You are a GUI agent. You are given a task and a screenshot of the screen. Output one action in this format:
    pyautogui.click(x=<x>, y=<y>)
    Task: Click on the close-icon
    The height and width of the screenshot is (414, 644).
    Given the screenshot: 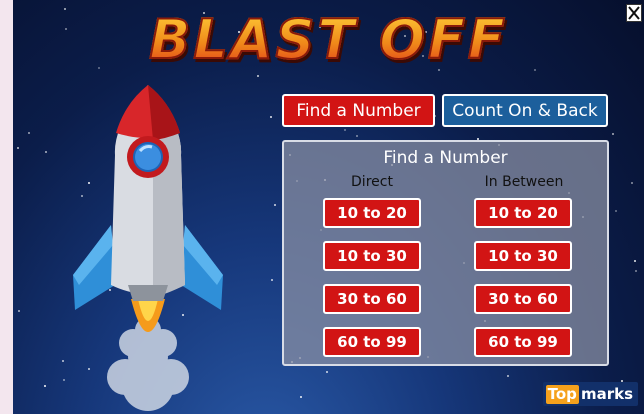 What is the action you would take?
    pyautogui.click(x=634, y=13)
    